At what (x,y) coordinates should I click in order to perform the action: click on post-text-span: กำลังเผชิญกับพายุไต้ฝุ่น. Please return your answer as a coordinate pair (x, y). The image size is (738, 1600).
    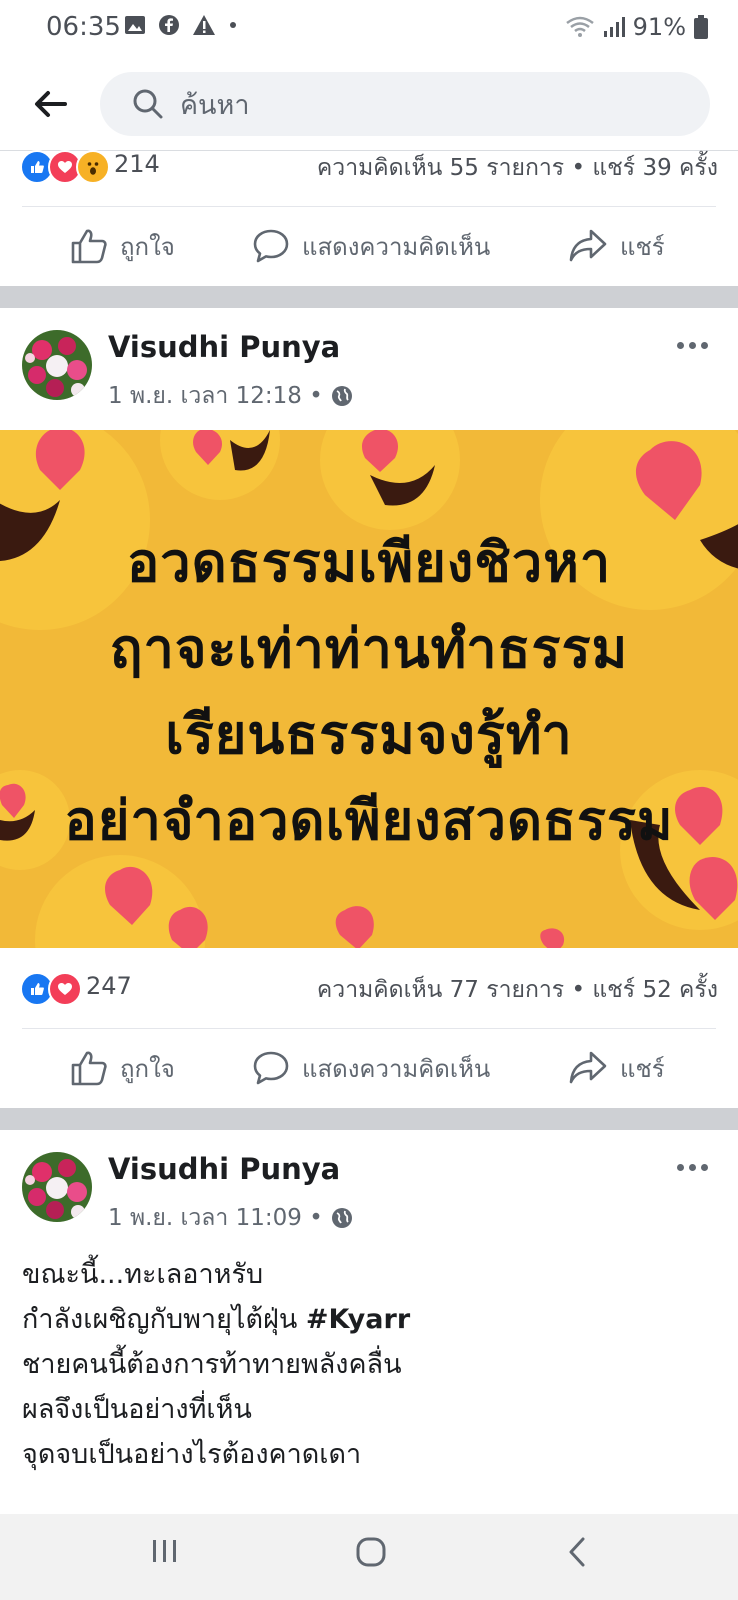
    Looking at the image, I should click on (164, 1319).